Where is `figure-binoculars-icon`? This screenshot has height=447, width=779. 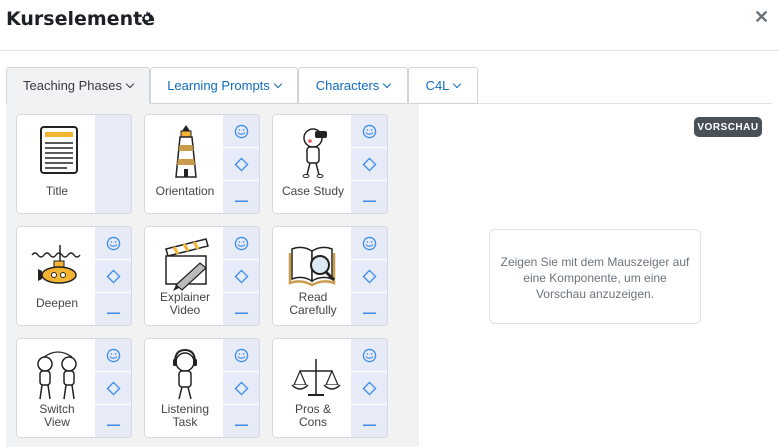
figure-binoculars-icon is located at coordinates (314, 153).